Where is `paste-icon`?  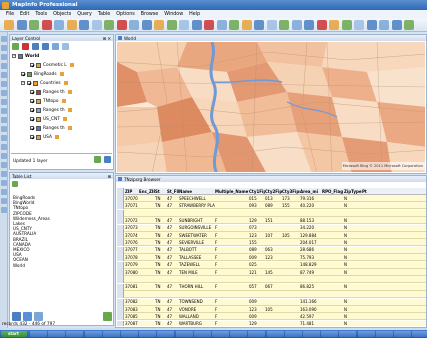 paste-icon is located at coordinates (84, 25).